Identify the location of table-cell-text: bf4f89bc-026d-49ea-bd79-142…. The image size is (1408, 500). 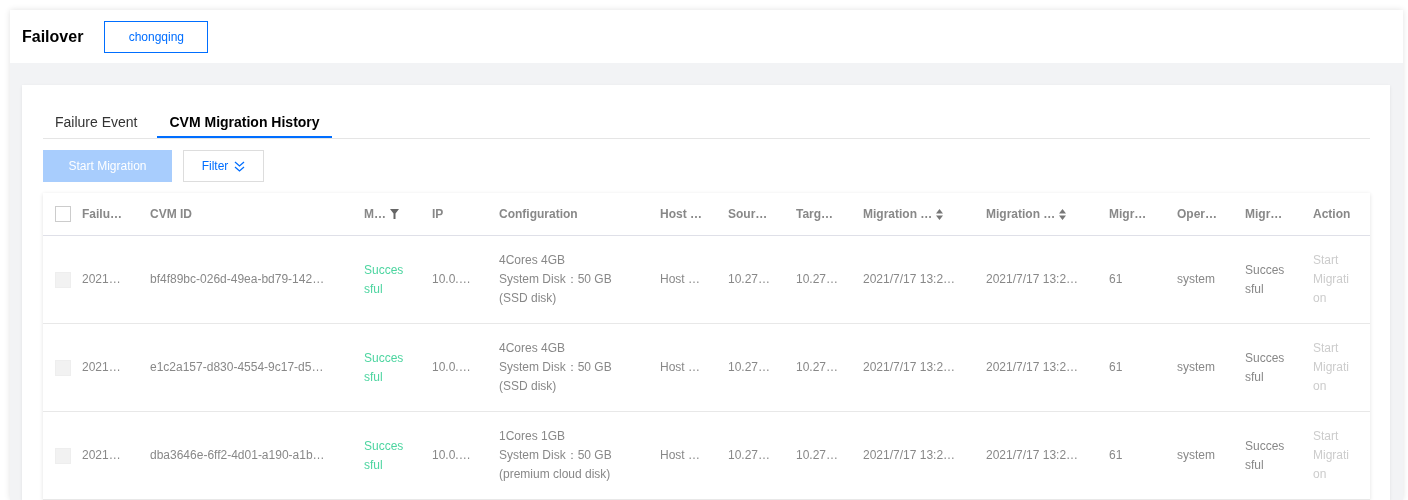
(238, 279).